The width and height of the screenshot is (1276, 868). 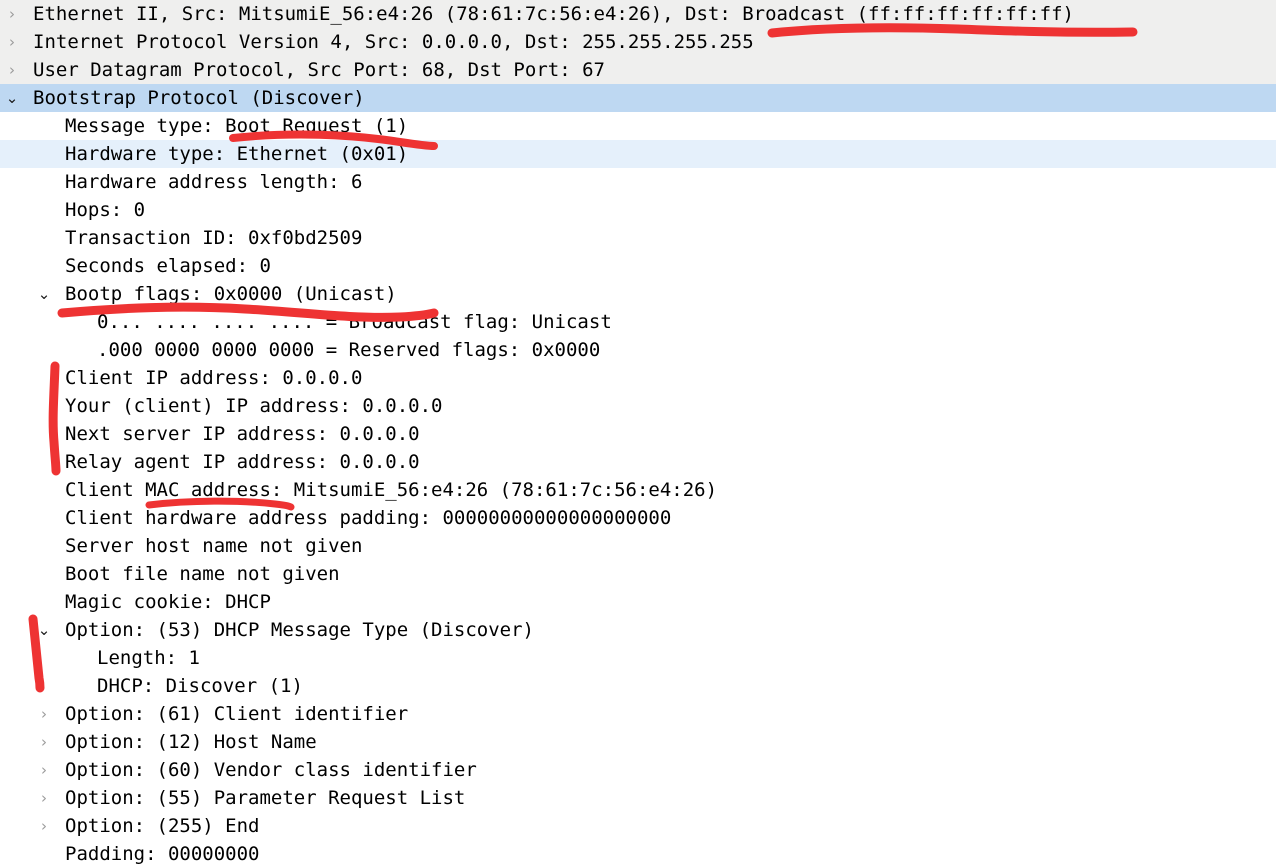 What do you see at coordinates (638, 210) in the screenshot?
I see `protocol-tree-row: Hops: 0` at bounding box center [638, 210].